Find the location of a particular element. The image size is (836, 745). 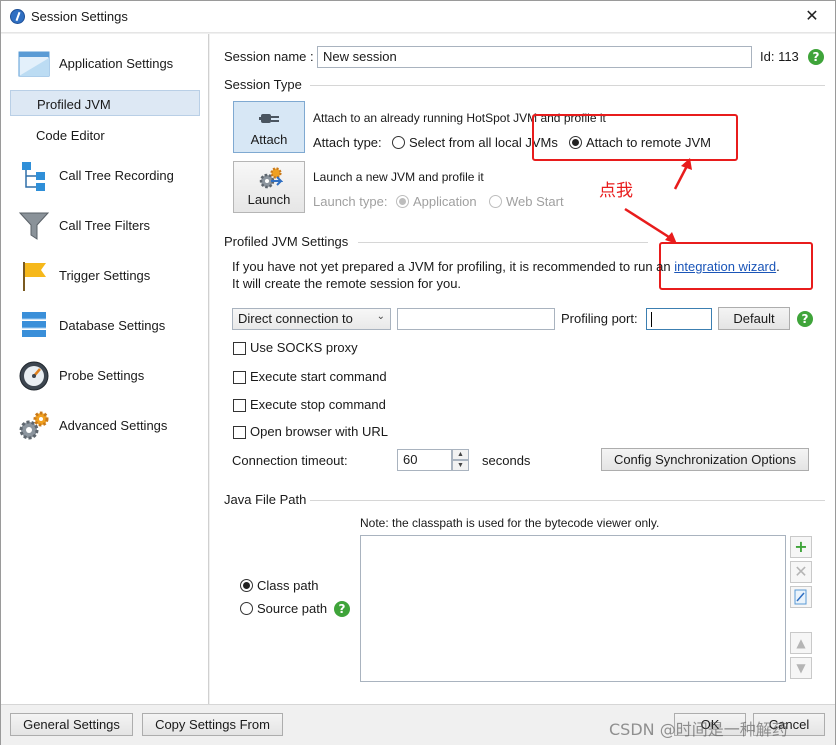

sidebar-item-probe-settings: Probe Settings is located at coordinates (104, 376).